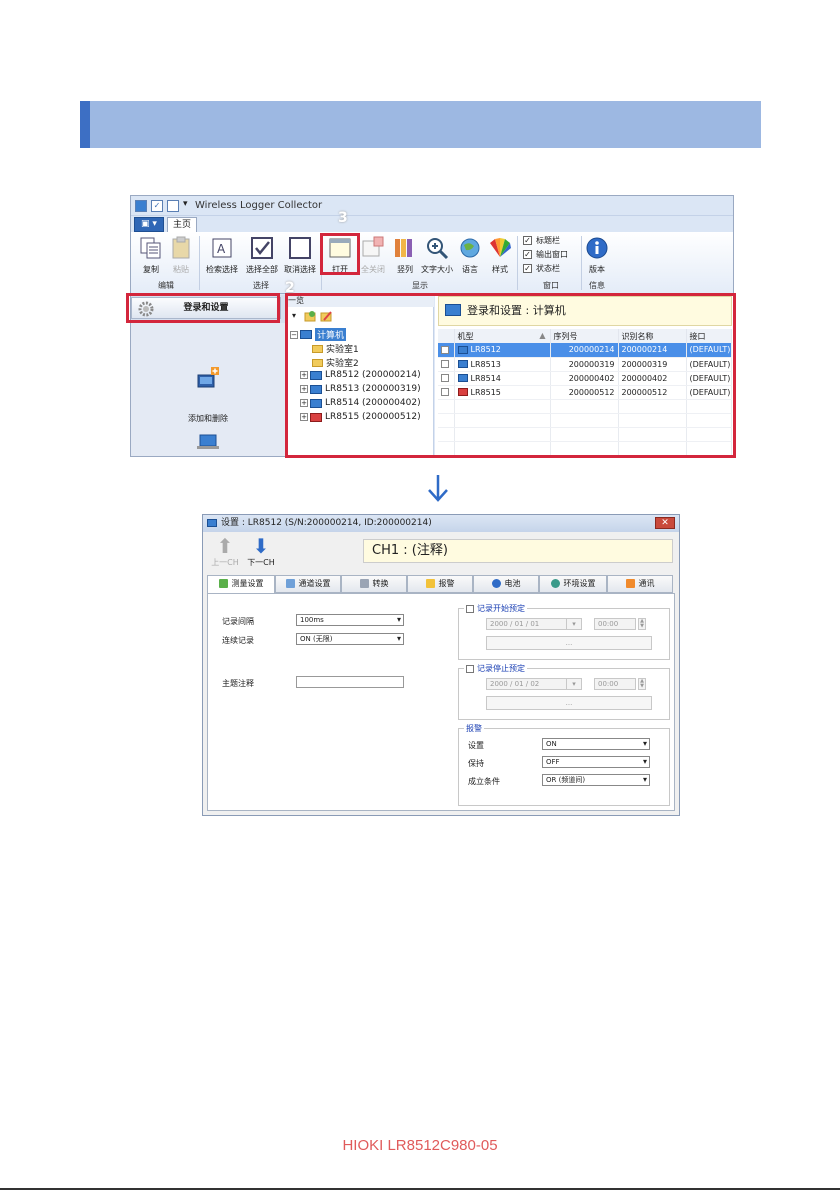 The image size is (840, 1192). Describe the element at coordinates (350, 620) in the screenshot. I see `record-interval-select: 100ms` at that location.